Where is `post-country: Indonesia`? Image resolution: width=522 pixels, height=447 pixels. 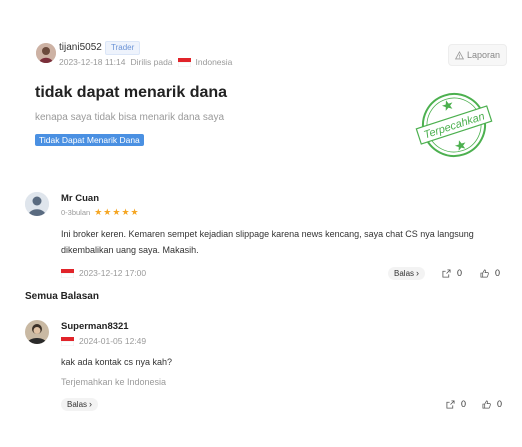
post-country: Indonesia is located at coordinates (214, 62).